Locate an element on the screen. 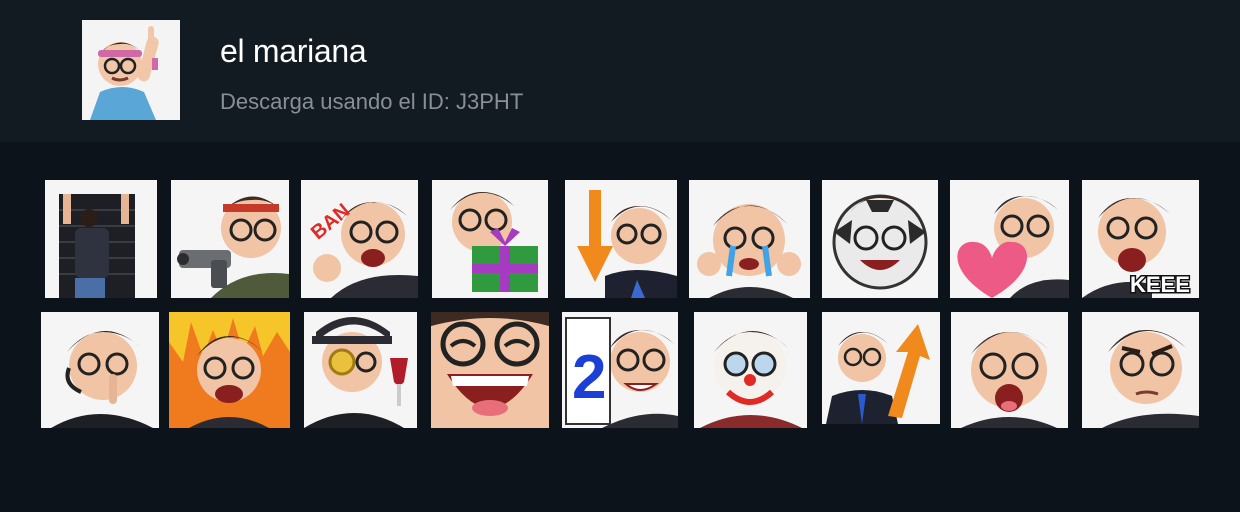  man-suit-up-arrow-icon is located at coordinates (881, 368).